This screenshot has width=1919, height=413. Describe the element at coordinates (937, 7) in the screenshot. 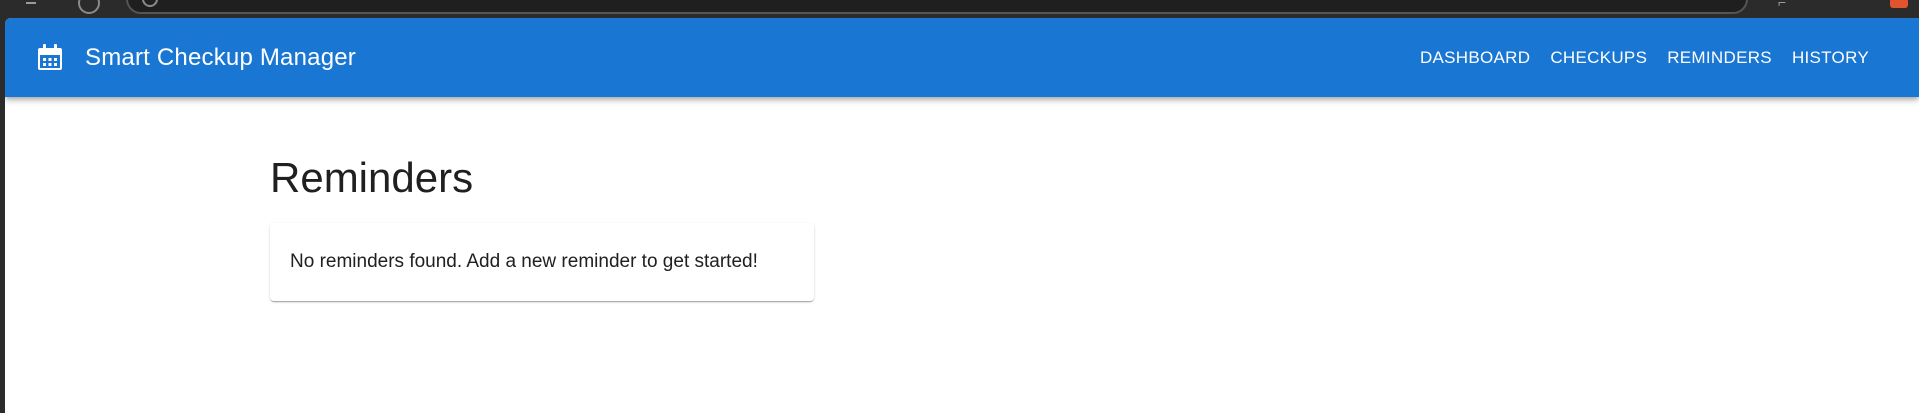

I see `address-bar: ☆` at that location.